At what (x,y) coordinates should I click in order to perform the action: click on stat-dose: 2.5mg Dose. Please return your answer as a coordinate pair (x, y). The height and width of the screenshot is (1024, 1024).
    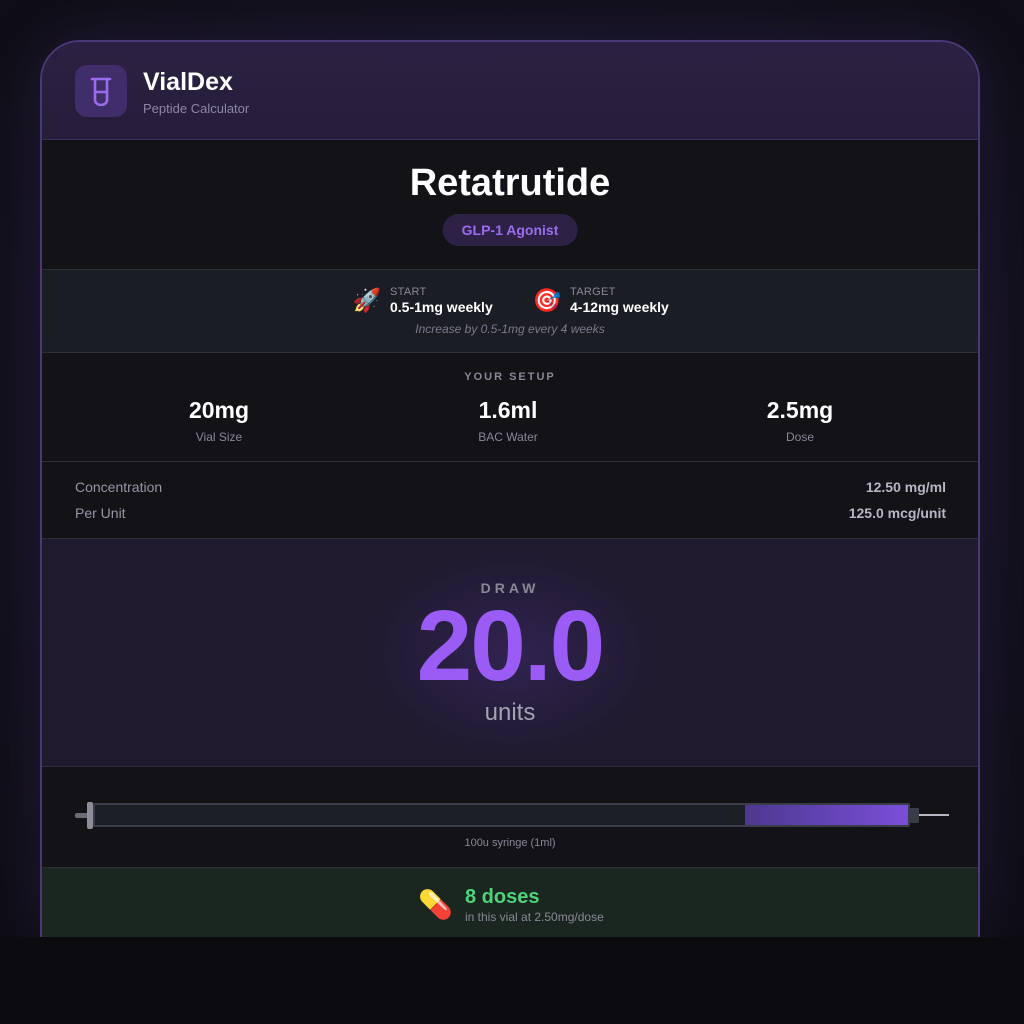
    Looking at the image, I should click on (800, 420).